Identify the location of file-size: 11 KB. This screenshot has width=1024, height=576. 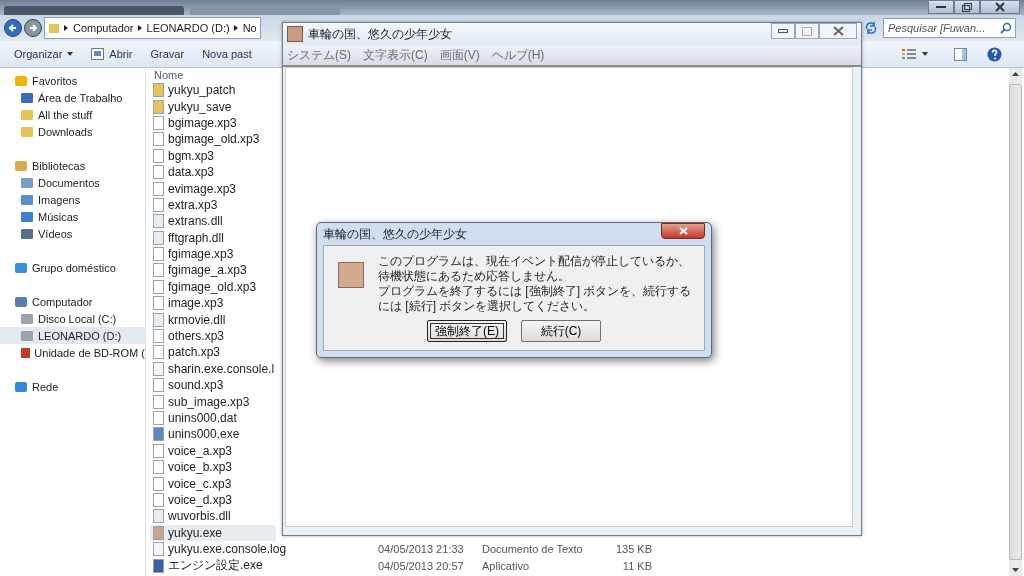
(636, 565).